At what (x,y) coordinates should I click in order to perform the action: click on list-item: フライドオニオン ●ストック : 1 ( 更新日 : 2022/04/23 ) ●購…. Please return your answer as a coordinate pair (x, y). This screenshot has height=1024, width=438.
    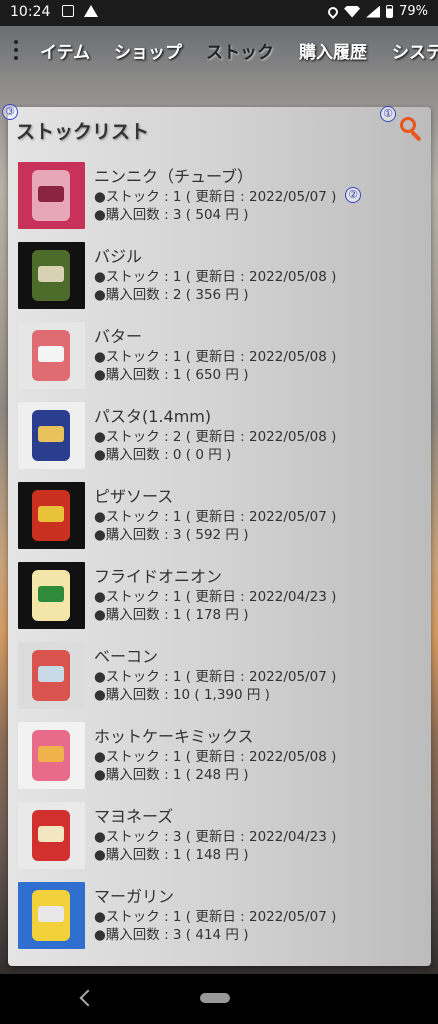
    Looking at the image, I should click on (221, 602).